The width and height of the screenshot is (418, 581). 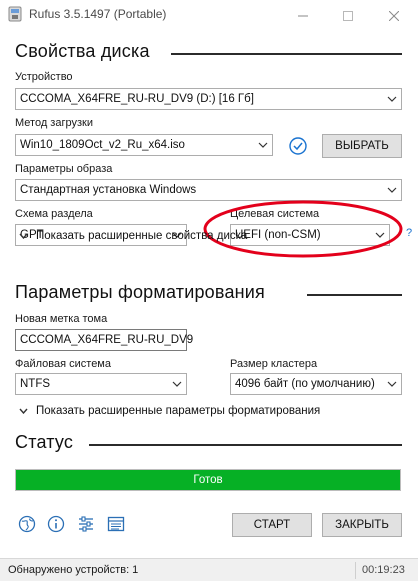 I want to click on cluster-size-select: 4096 байт (по умолчанию), so click(x=316, y=384).